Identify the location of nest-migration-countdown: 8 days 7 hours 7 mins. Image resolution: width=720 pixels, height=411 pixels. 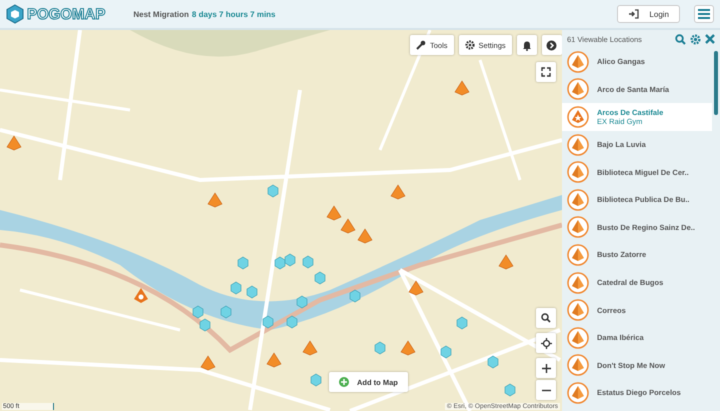
(234, 14).